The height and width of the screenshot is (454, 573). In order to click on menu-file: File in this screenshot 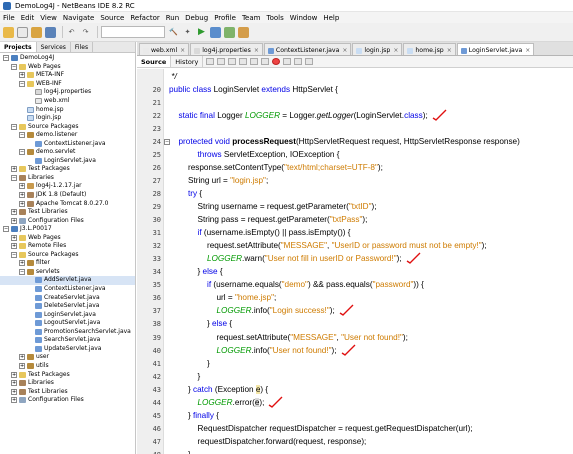, I will do `click(9, 18)`.